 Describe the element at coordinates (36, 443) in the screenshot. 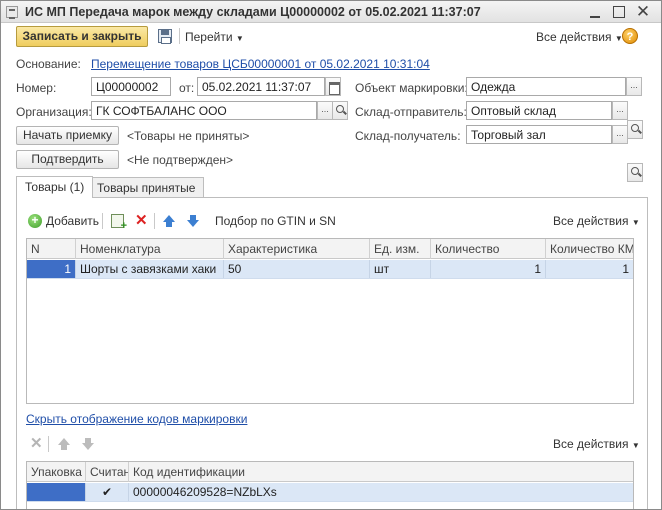

I see `delete-code-icon: ✕` at that location.